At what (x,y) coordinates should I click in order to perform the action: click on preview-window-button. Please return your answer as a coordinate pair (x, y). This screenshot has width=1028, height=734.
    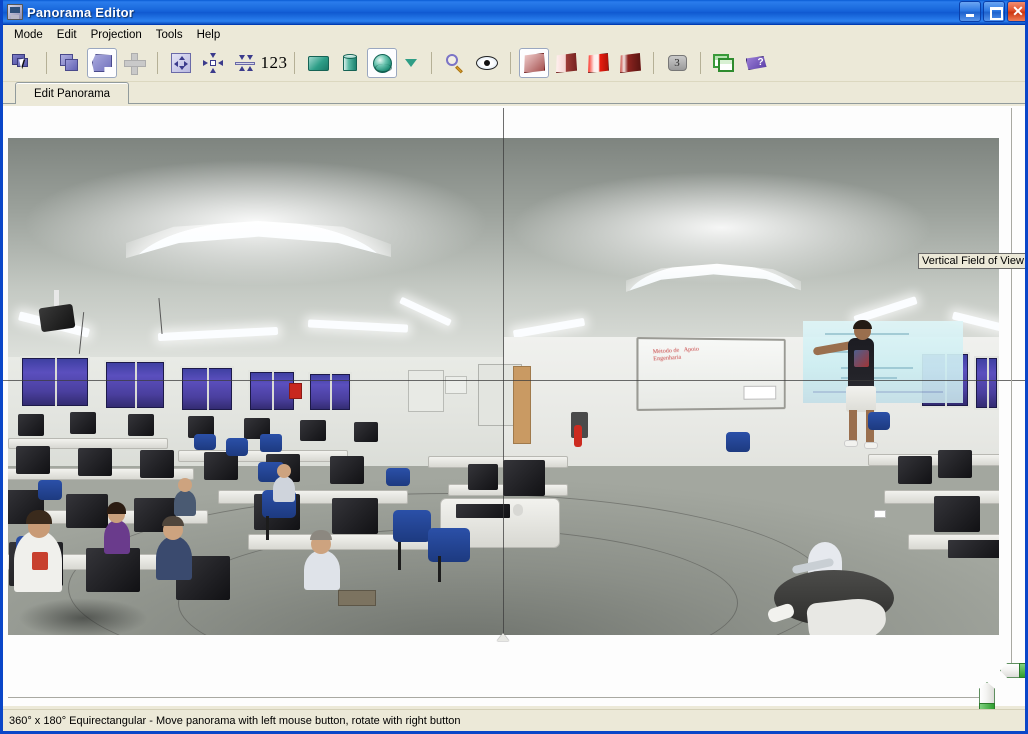
    Looking at the image, I should click on (724, 63).